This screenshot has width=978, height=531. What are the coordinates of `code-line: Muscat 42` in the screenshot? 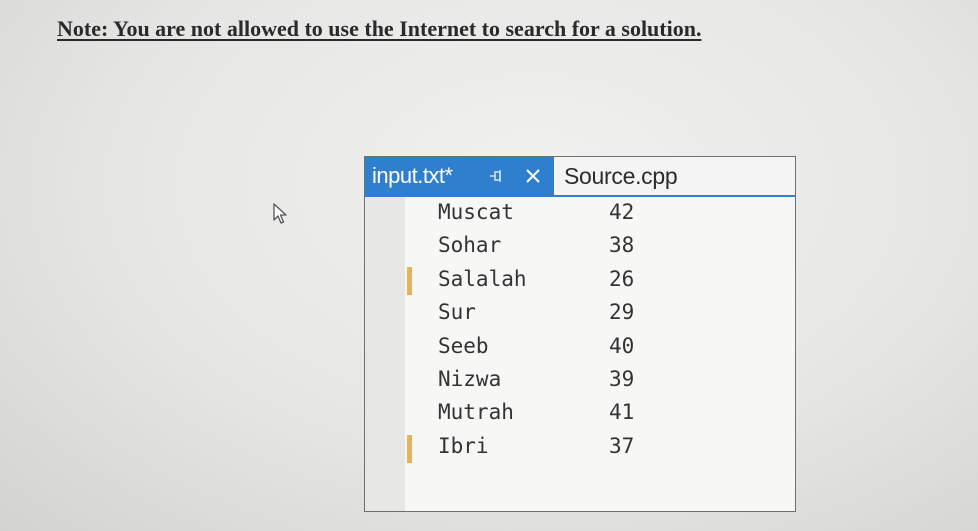 It's located at (580, 216).